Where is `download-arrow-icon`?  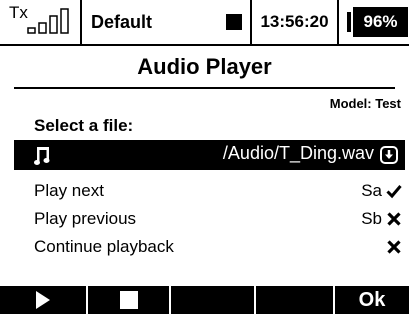
download-arrow-icon is located at coordinates (389, 155).